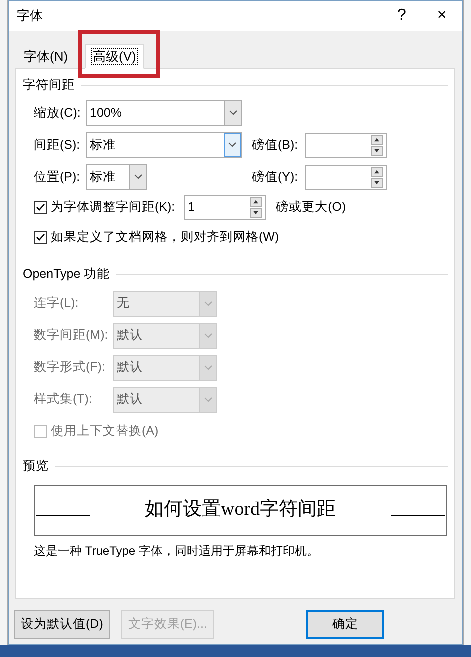 Image resolution: width=471 pixels, height=657 pixels. What do you see at coordinates (114, 56) in the screenshot?
I see `tab: 高级(V)` at bounding box center [114, 56].